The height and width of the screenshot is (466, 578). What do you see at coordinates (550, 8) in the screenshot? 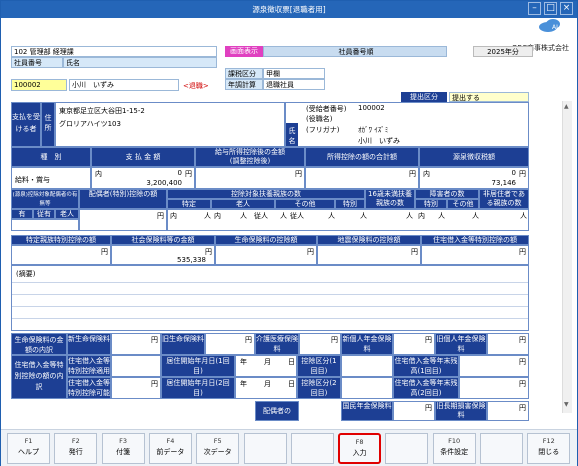
I see `maximize-icon: □` at bounding box center [550, 8].